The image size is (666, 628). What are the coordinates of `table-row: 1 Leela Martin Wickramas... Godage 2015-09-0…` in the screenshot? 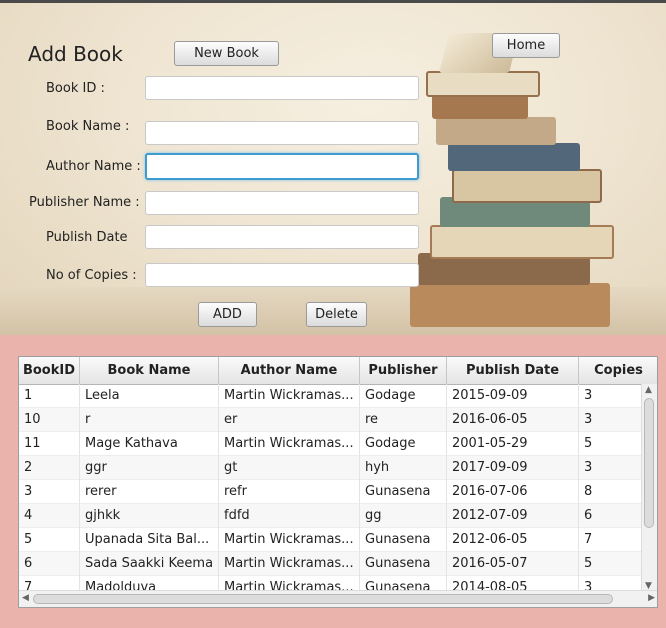 It's located at (331, 396).